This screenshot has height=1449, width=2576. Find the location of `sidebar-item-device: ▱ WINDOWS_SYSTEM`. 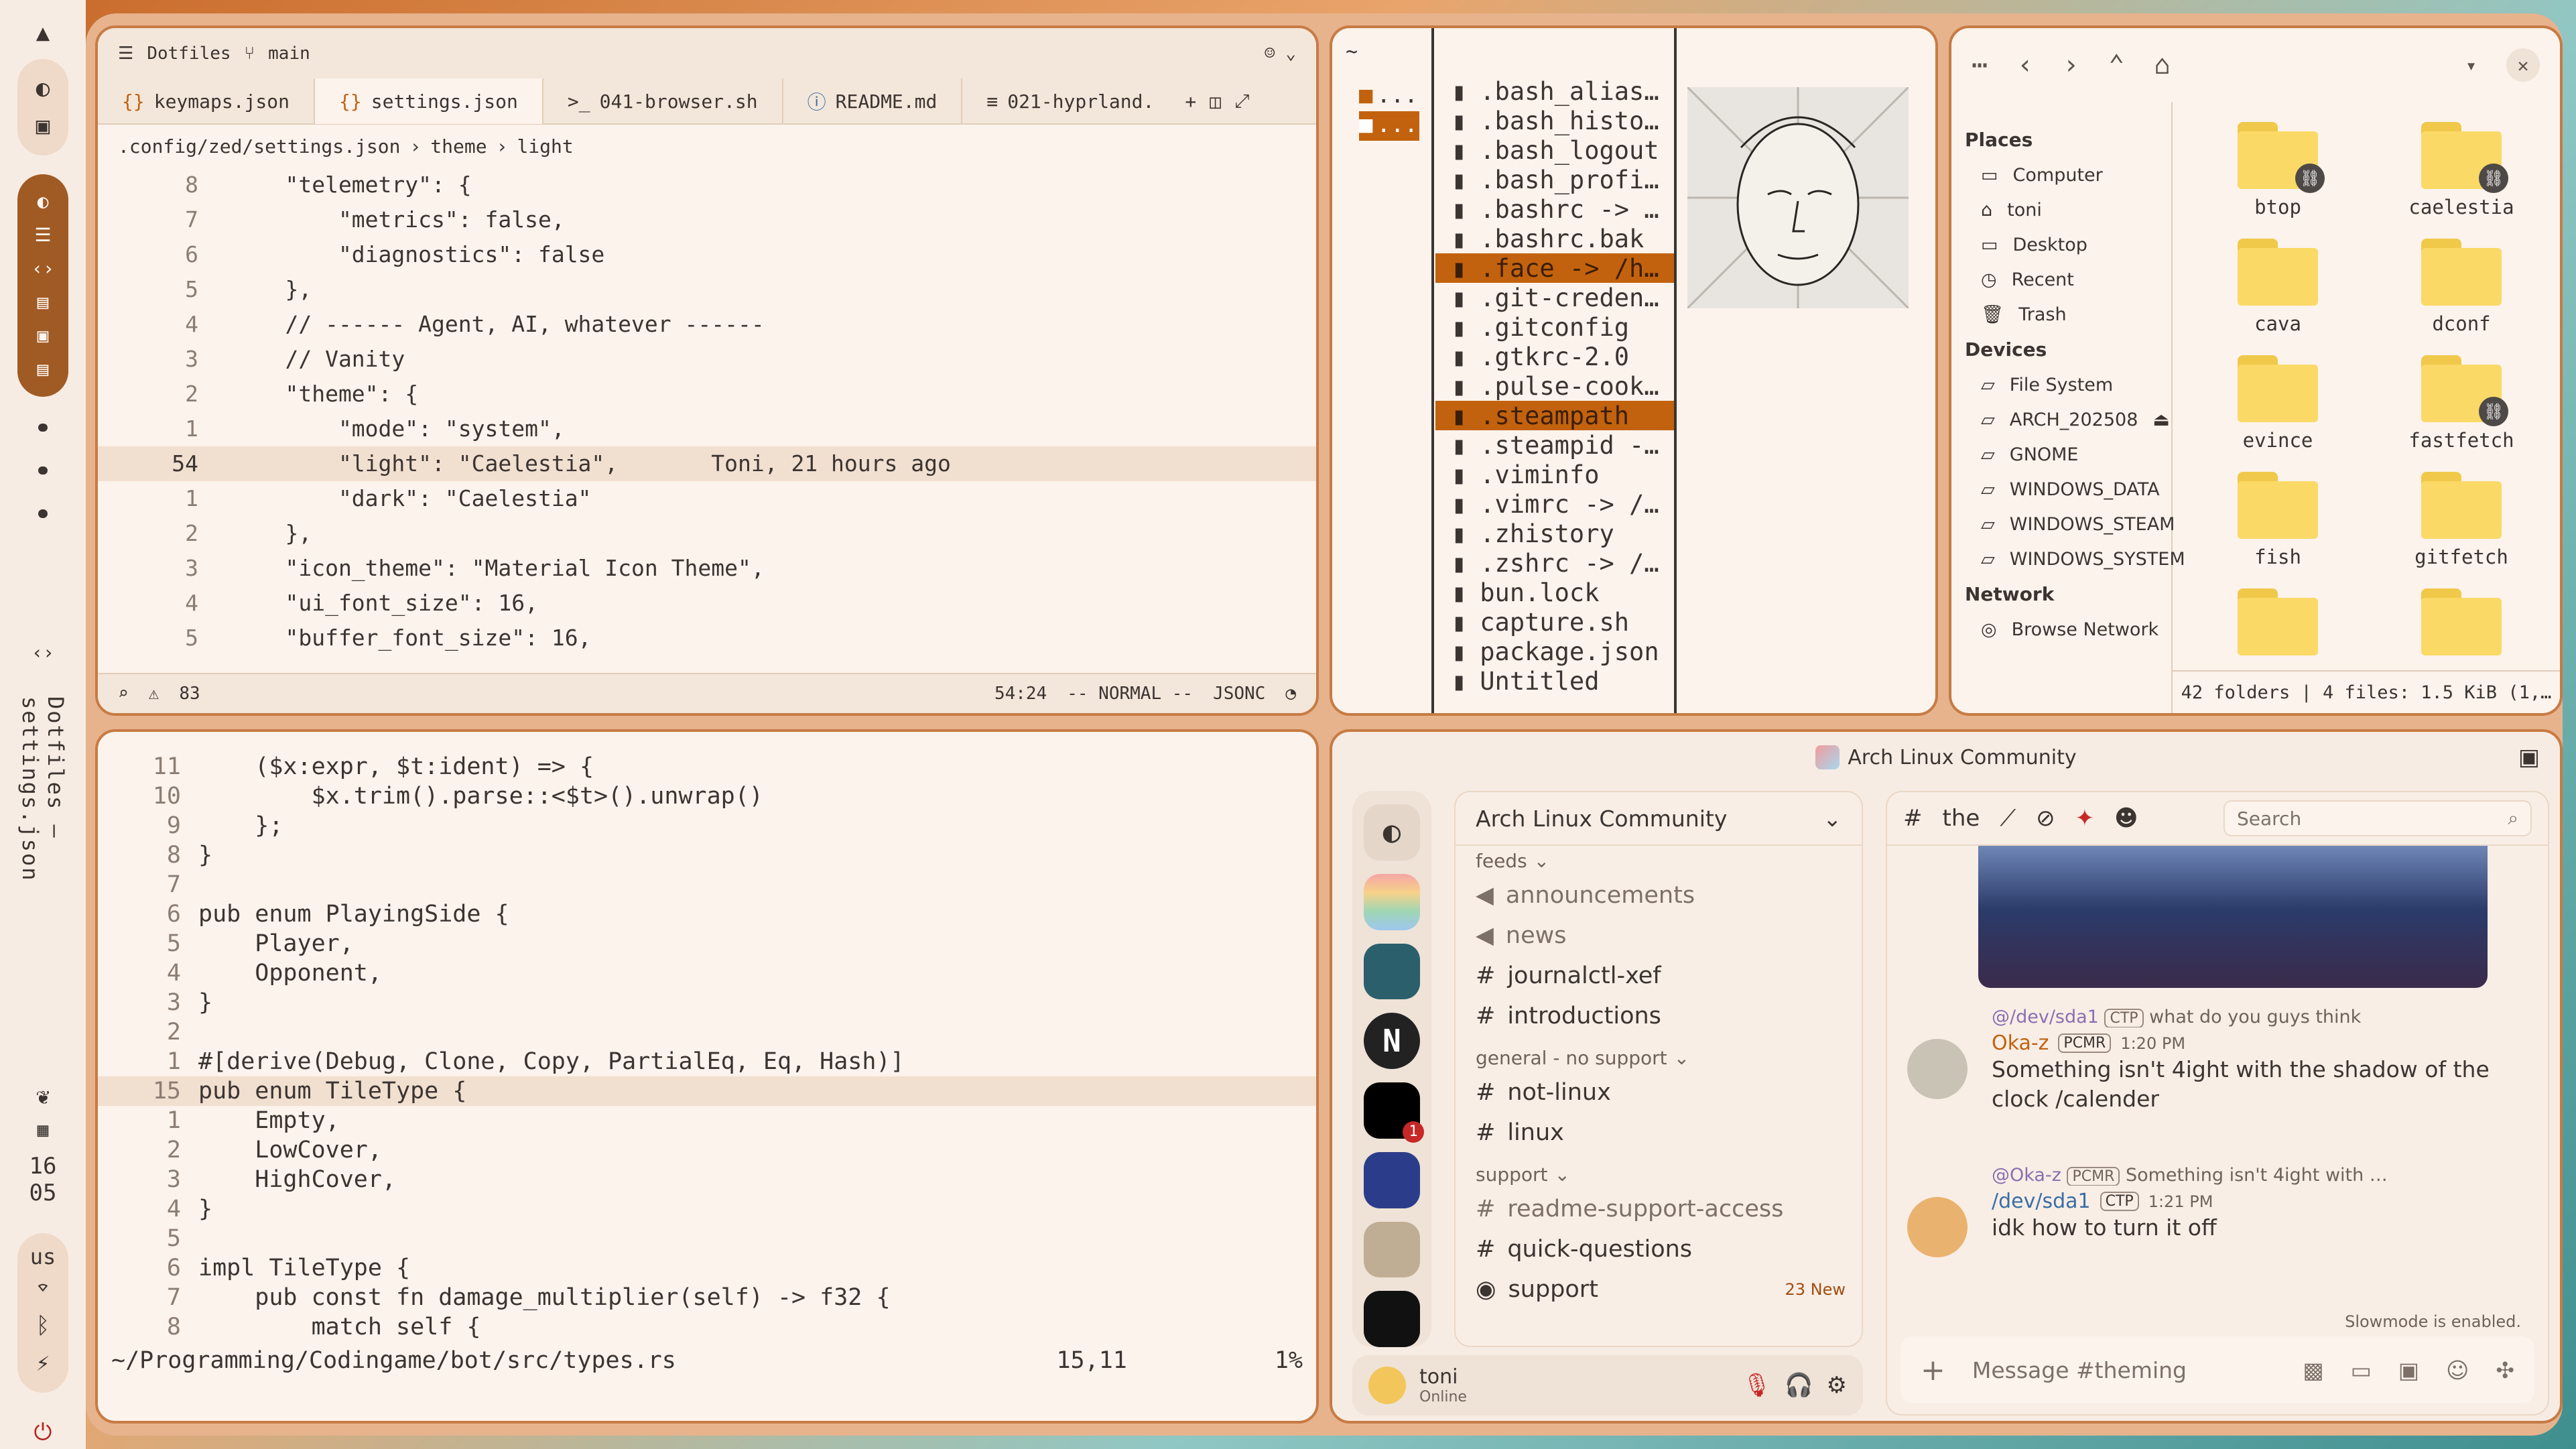

sidebar-item-device: ▱ WINDOWS_SYSTEM is located at coordinates (2075, 559).